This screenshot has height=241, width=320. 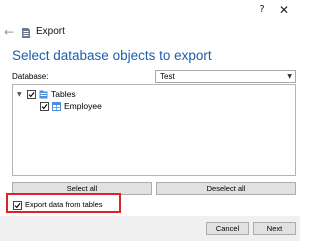 I want to click on close-button: ✕, so click(x=284, y=10).